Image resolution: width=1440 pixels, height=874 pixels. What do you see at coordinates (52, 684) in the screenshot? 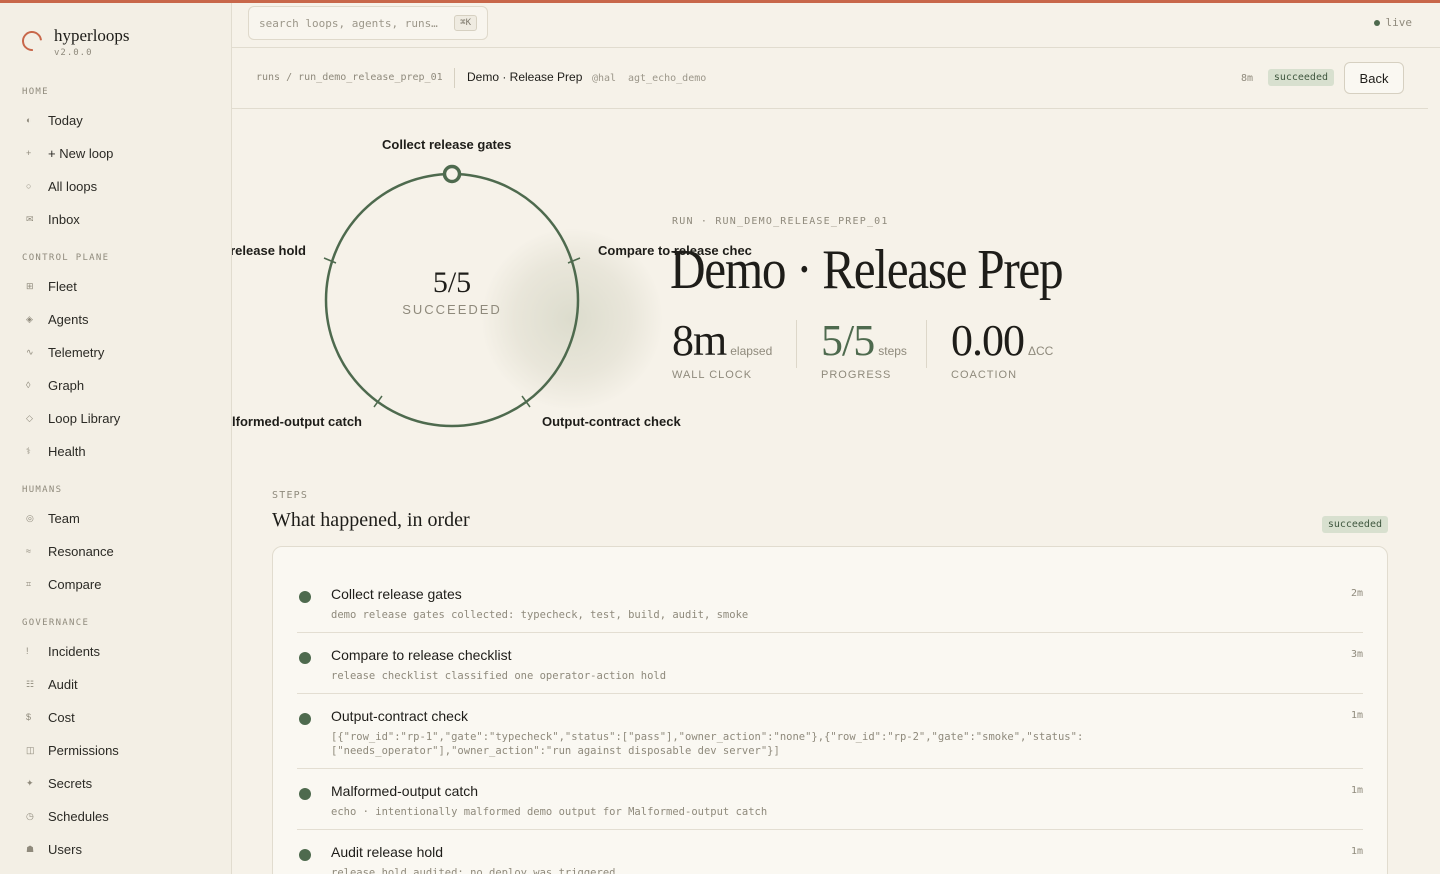
I see `sidebar-item-audit: ☷ Audit` at bounding box center [52, 684].